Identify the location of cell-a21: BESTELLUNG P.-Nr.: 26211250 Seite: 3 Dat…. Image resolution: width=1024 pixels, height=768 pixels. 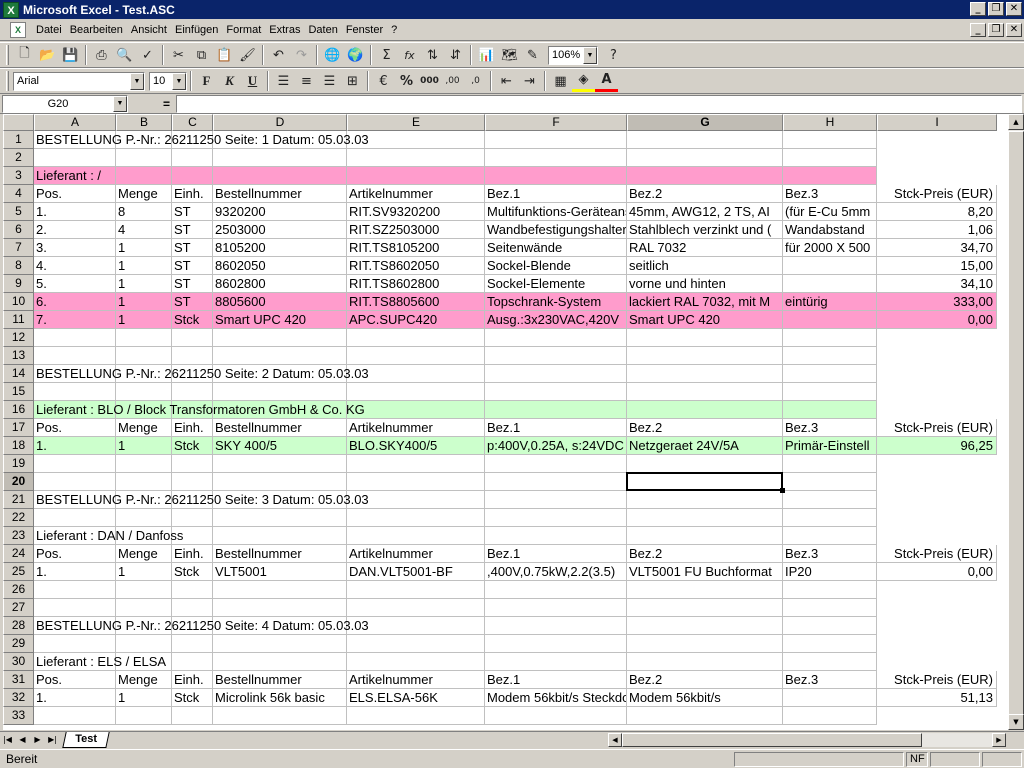
(201, 500).